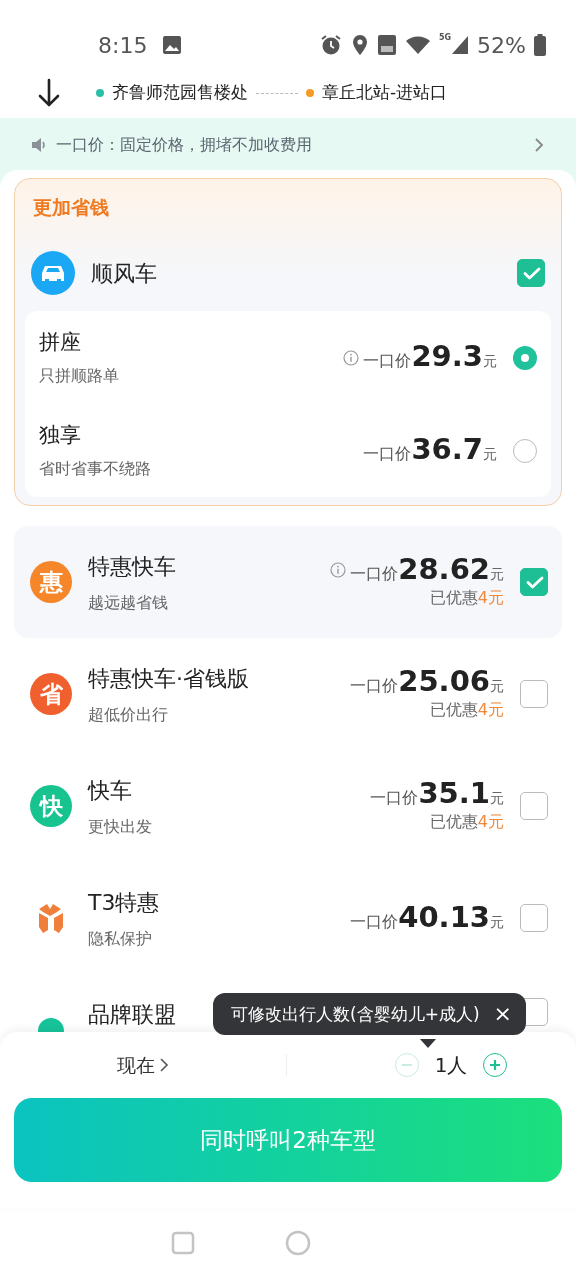 This screenshot has width=576, height=1280. I want to click on price: 35.1, so click(454, 793).